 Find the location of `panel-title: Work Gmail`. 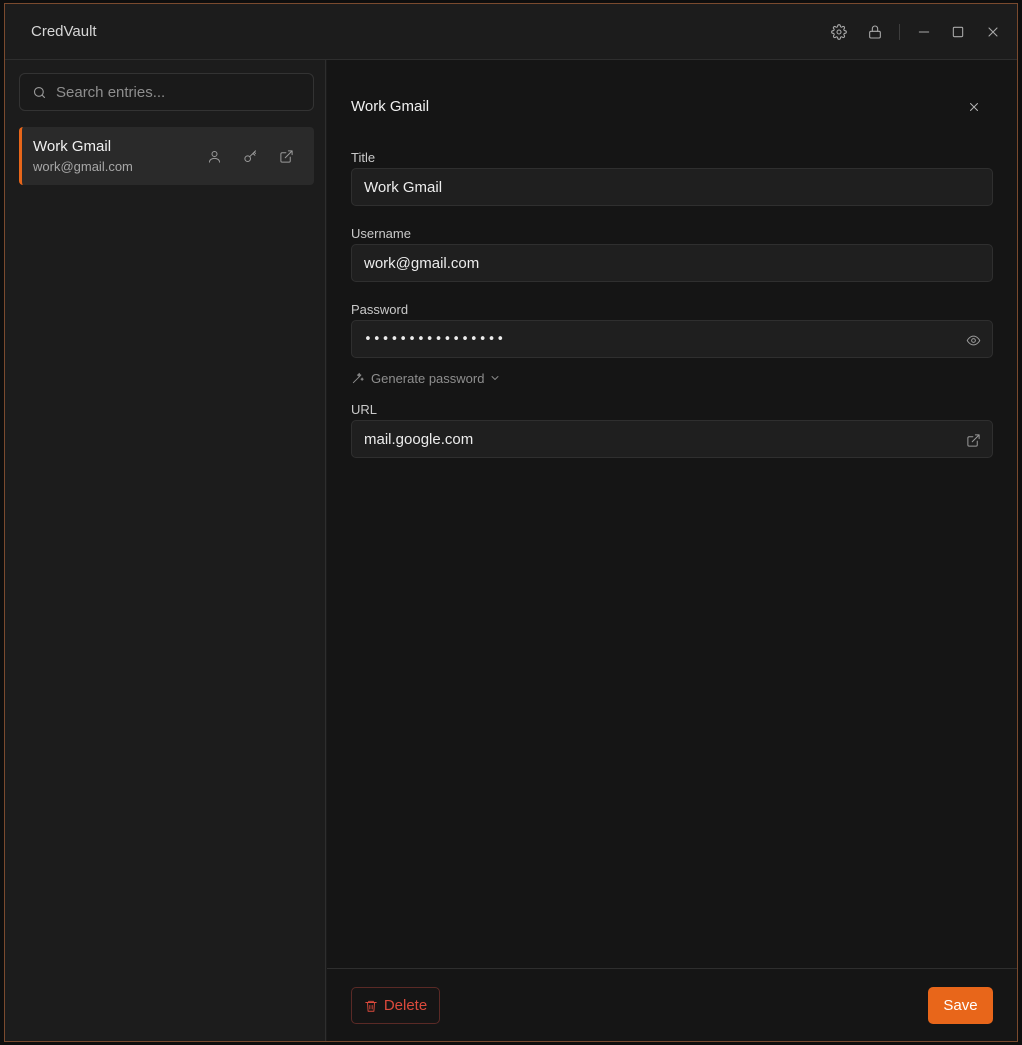

panel-title: Work Gmail is located at coordinates (390, 106).